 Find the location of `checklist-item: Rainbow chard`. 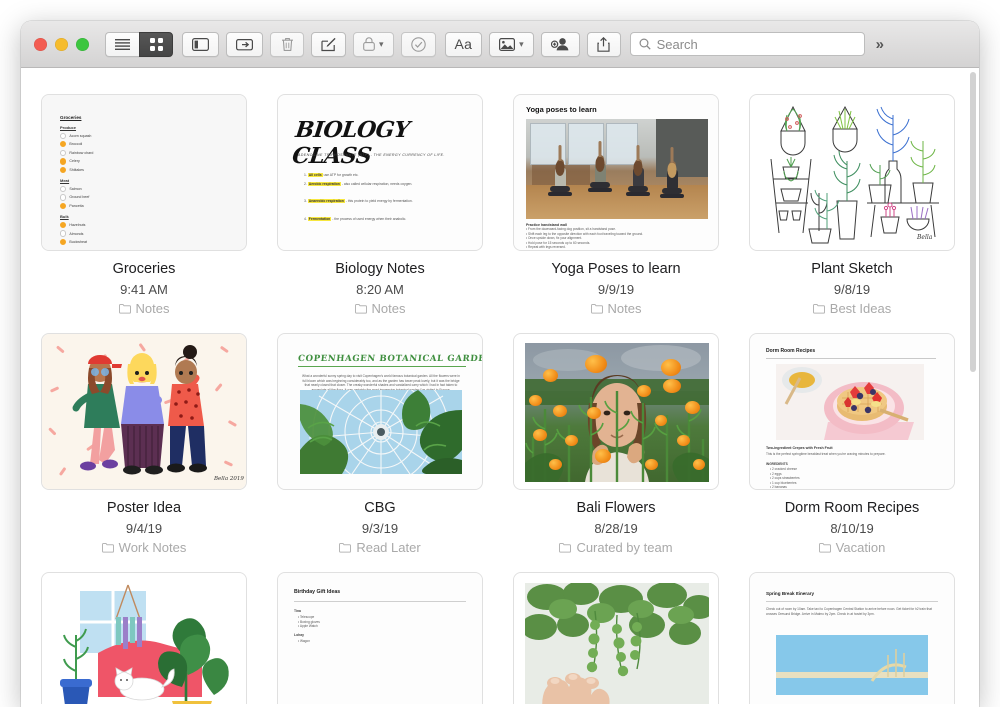

checklist-item: Rainbow chard is located at coordinates (77, 153).